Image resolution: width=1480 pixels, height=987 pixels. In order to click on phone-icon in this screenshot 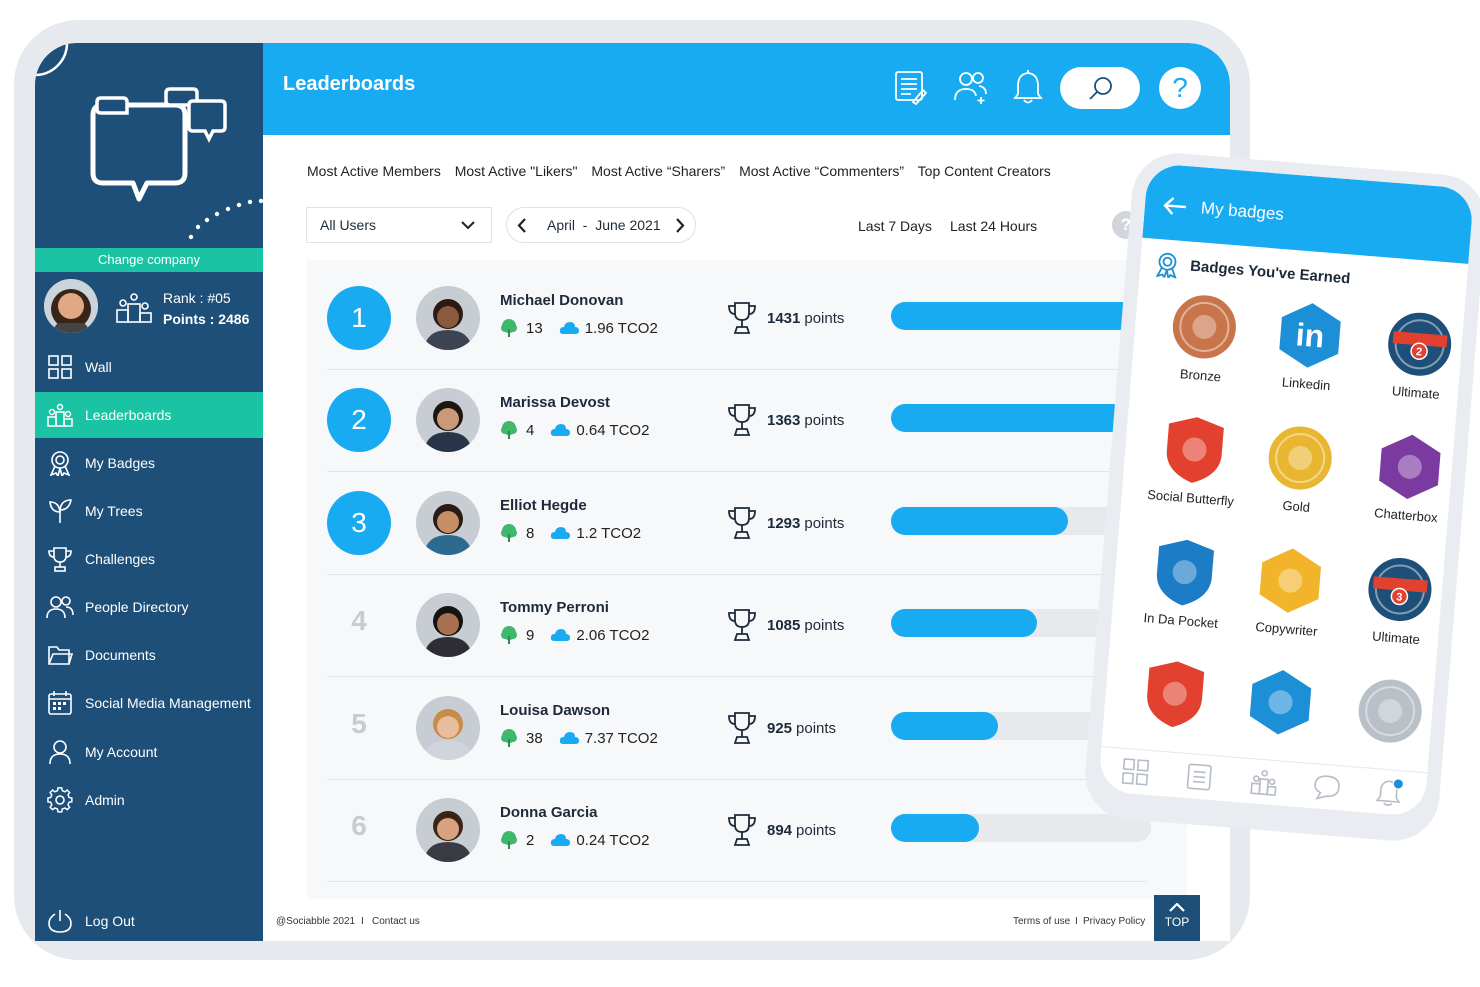, I will do `click(1185, 572)`.